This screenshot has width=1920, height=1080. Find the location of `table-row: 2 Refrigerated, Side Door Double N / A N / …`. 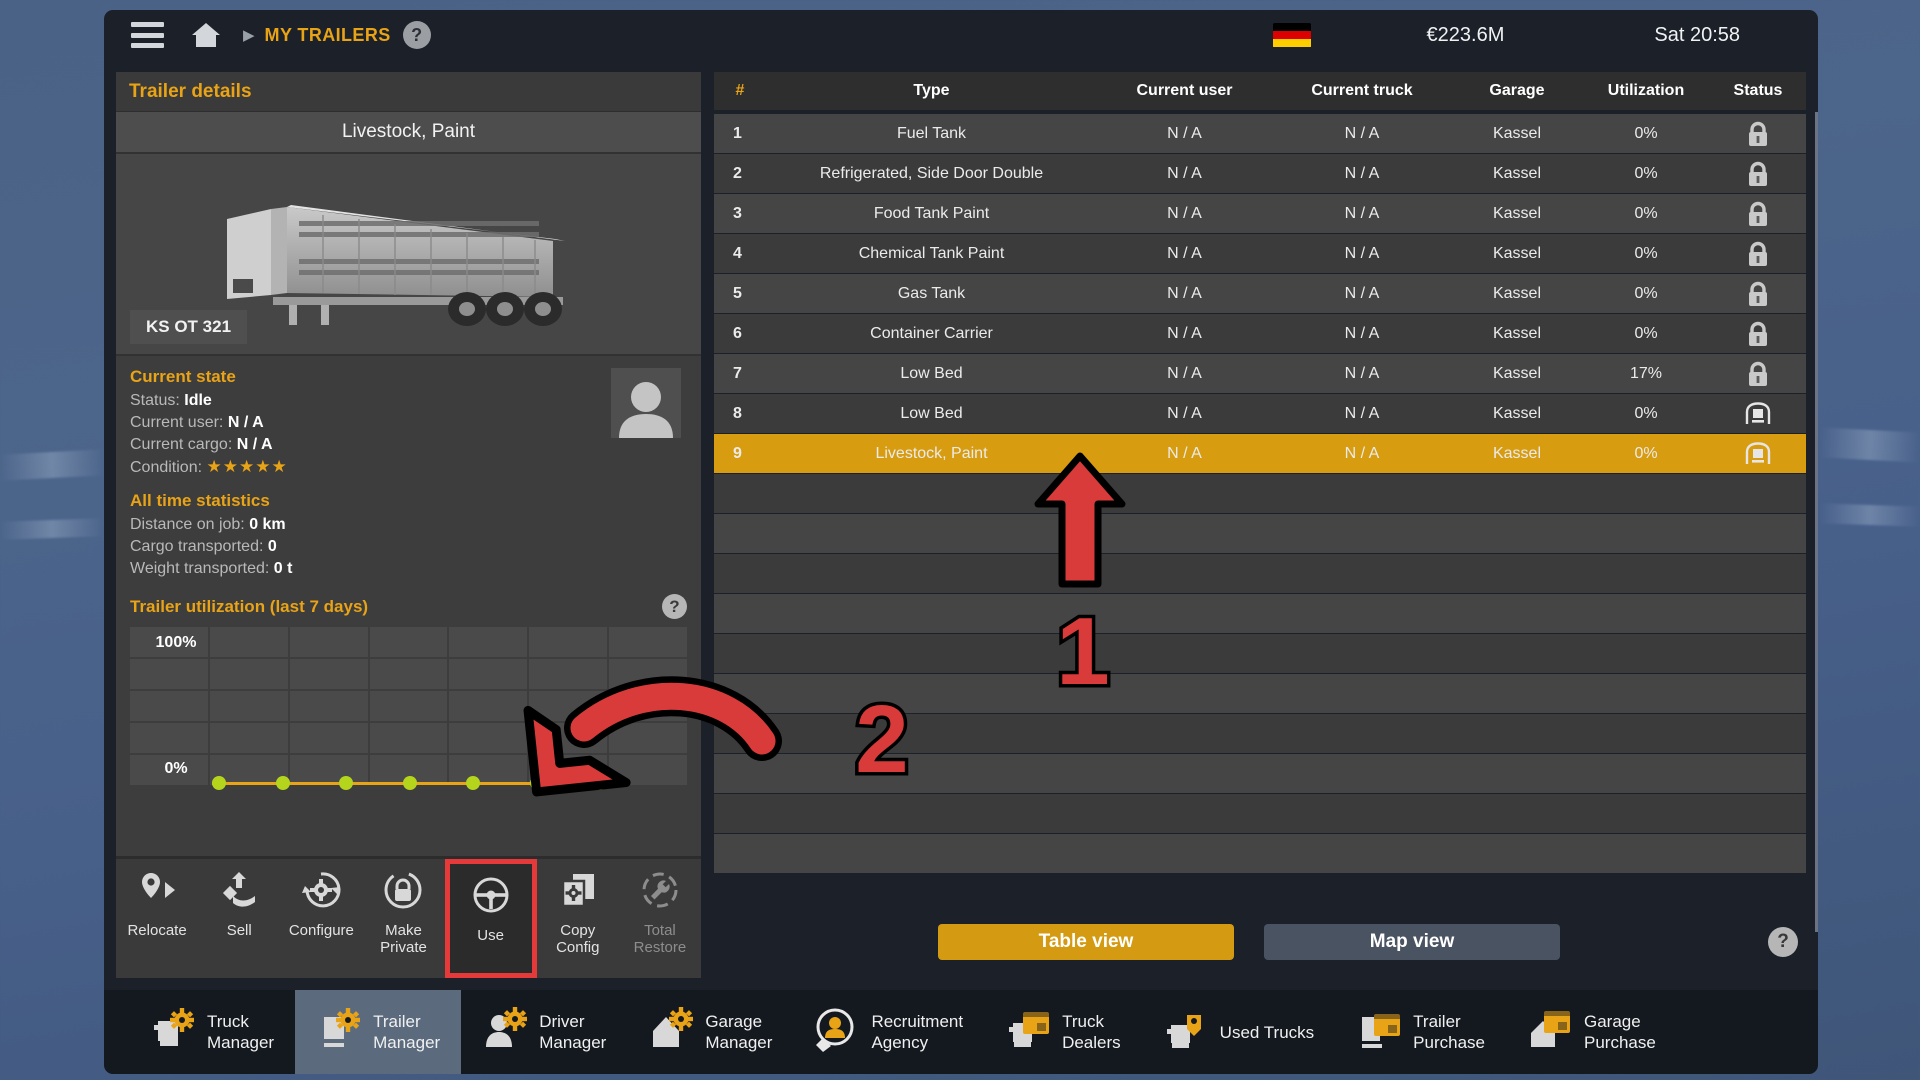

table-row: 2 Refrigerated, Side Door Double N / A N / … is located at coordinates (1260, 173).